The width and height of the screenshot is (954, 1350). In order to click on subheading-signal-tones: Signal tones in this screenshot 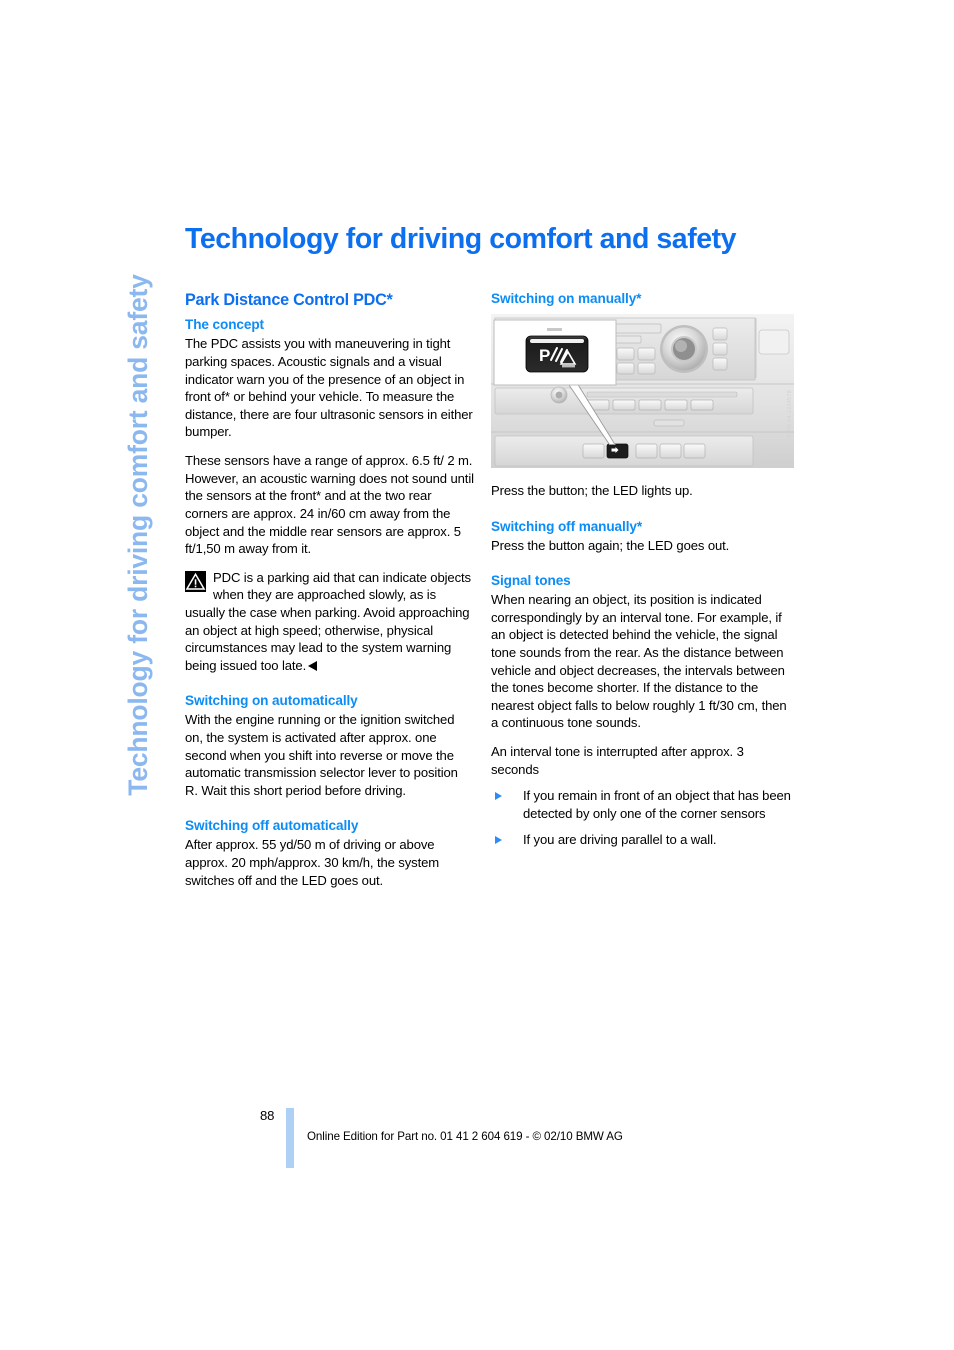, I will do `click(531, 581)`.